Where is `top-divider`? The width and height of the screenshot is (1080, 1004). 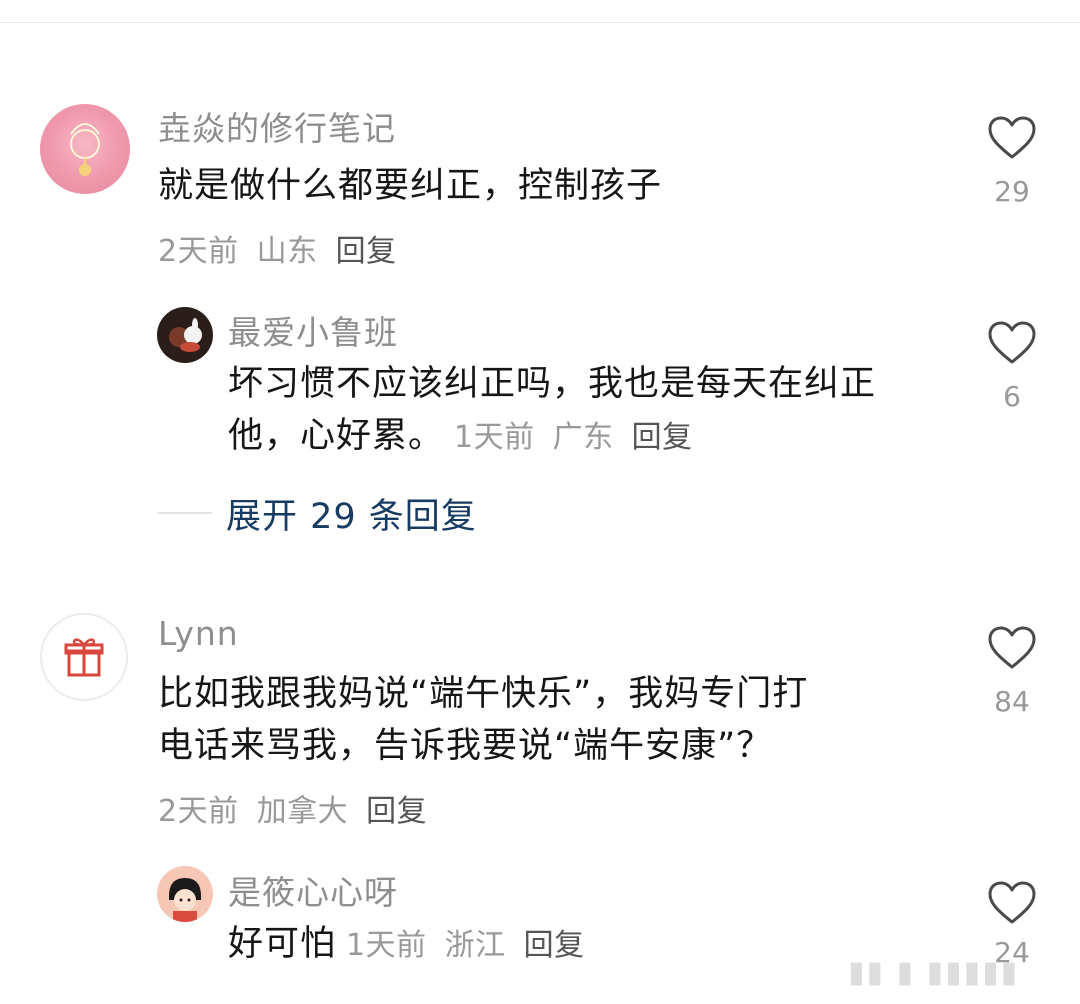
top-divider is located at coordinates (540, 22).